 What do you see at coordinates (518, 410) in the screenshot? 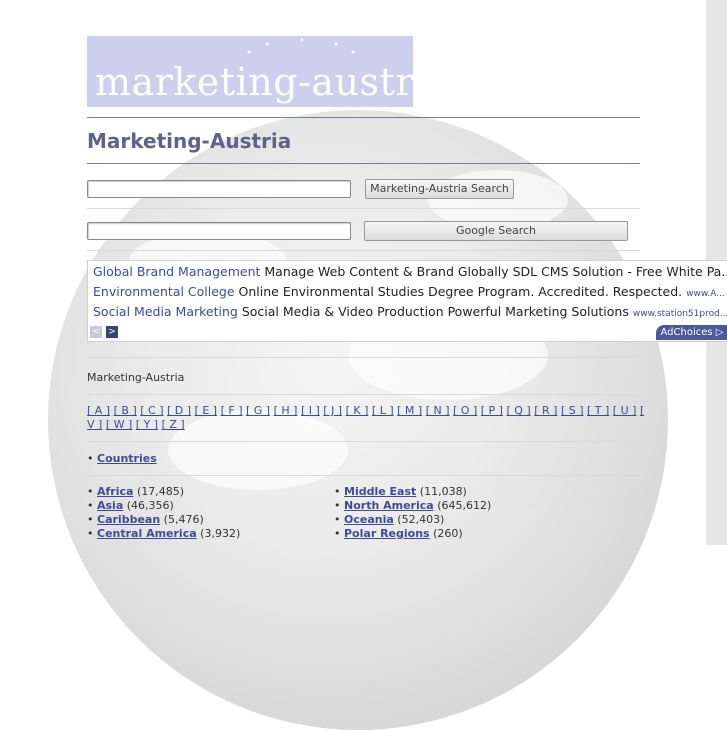
I see `alphabet-link-q: [ Q ]` at bounding box center [518, 410].